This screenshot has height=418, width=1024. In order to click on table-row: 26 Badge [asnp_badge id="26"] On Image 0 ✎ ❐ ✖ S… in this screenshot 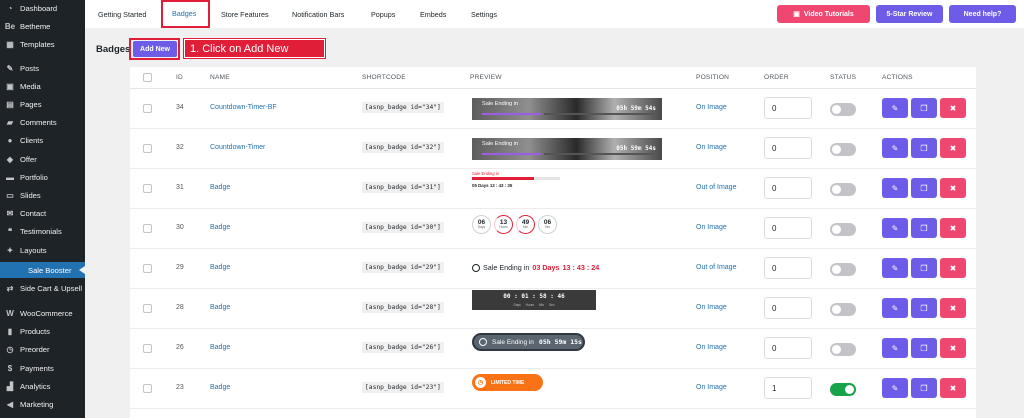, I will do `click(553, 349)`.